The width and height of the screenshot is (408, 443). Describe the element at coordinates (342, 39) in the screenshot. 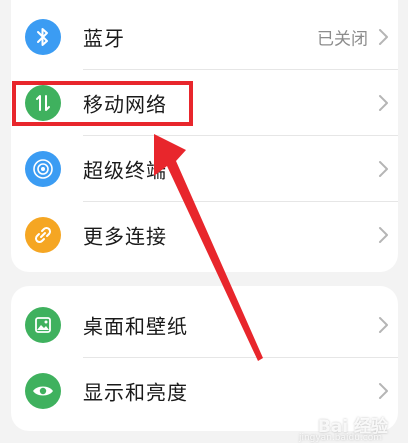

I see `bluetooth-status: 已关闭` at that location.